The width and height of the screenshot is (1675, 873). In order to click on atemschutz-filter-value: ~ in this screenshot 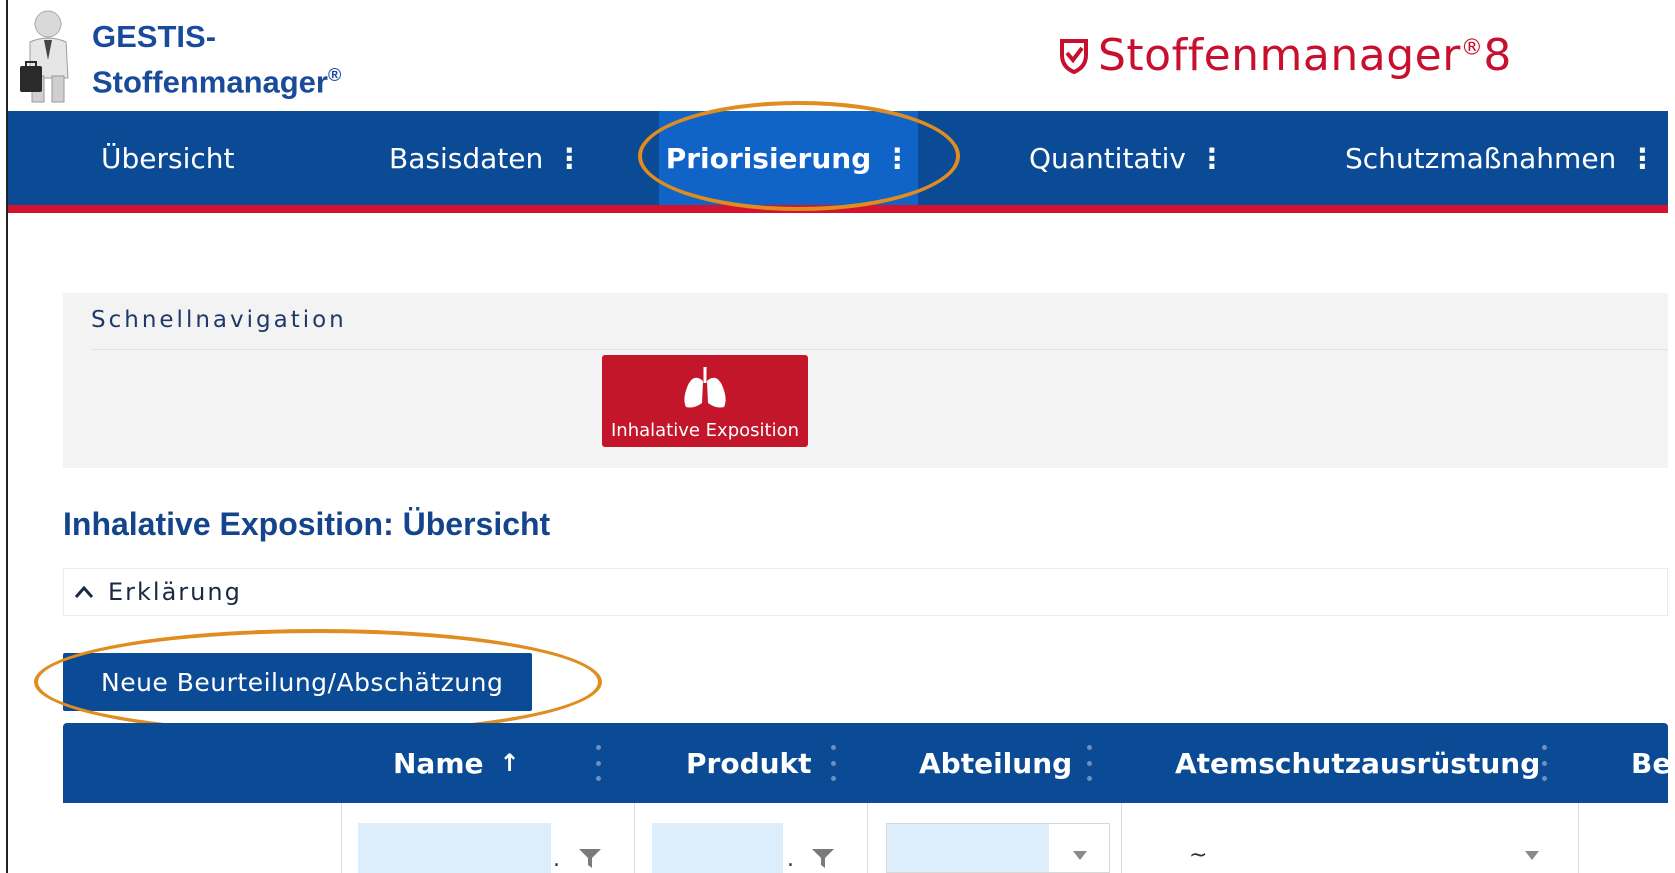, I will do `click(1198, 855)`.